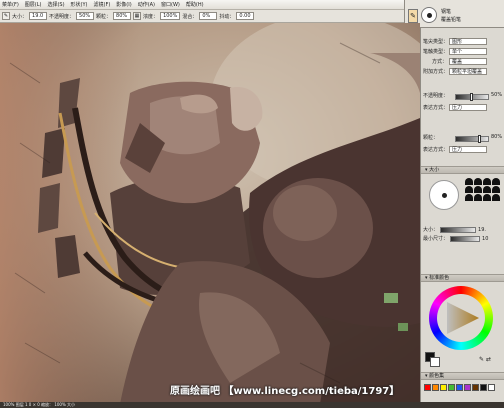 This screenshot has width=504, height=408. What do you see at coordinates (436, 150) in the screenshot?
I see `expression2-label: 表达方式：` at bounding box center [436, 150].